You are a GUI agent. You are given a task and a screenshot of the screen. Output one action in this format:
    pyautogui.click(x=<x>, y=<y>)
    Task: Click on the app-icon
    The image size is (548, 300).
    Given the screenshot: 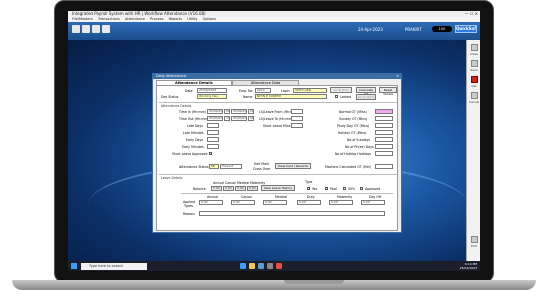 What is the action you would take?
    pyautogui.click(x=279, y=266)
    